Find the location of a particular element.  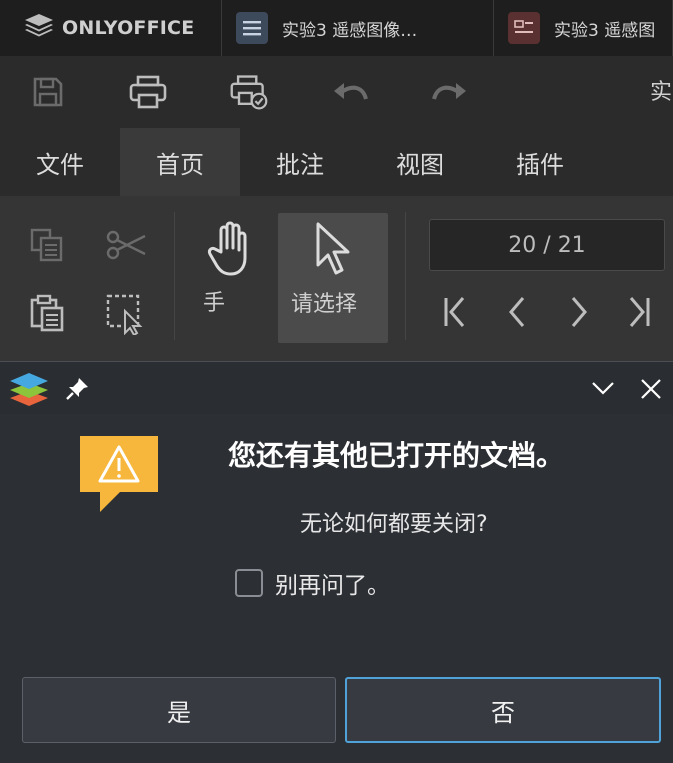

presentation-icon is located at coordinates (524, 28).